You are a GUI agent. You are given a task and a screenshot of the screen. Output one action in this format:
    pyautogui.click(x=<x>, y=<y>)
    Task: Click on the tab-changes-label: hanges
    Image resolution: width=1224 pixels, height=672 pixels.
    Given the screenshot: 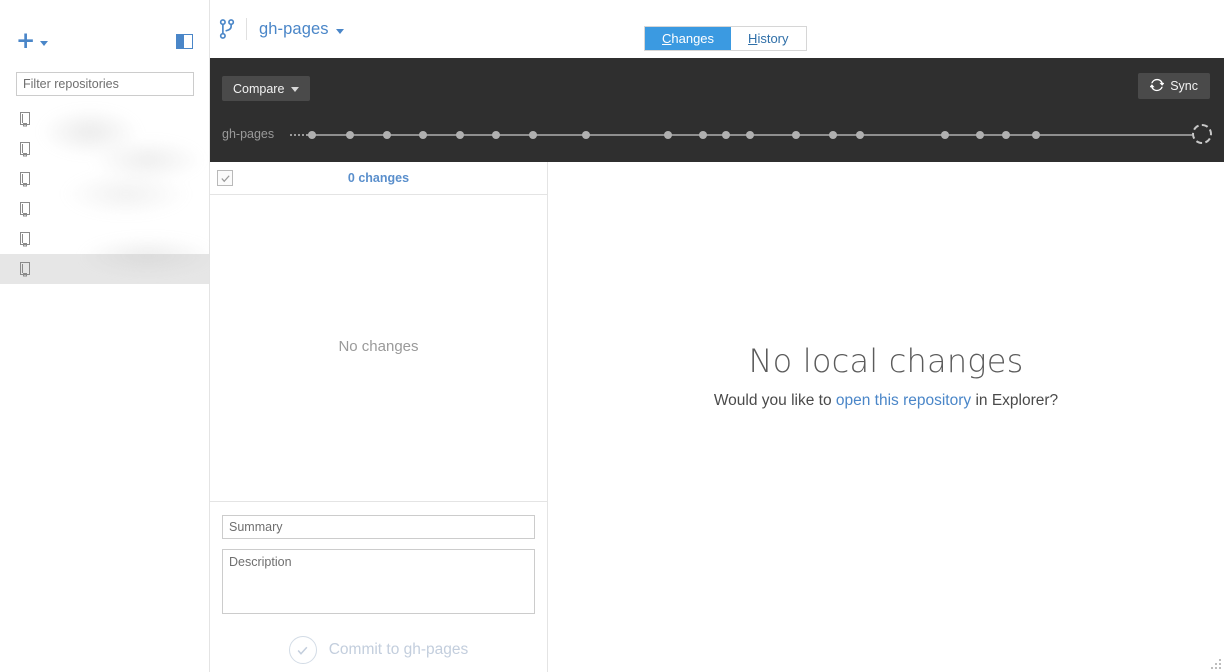 What is the action you would take?
    pyautogui.click(x=693, y=38)
    